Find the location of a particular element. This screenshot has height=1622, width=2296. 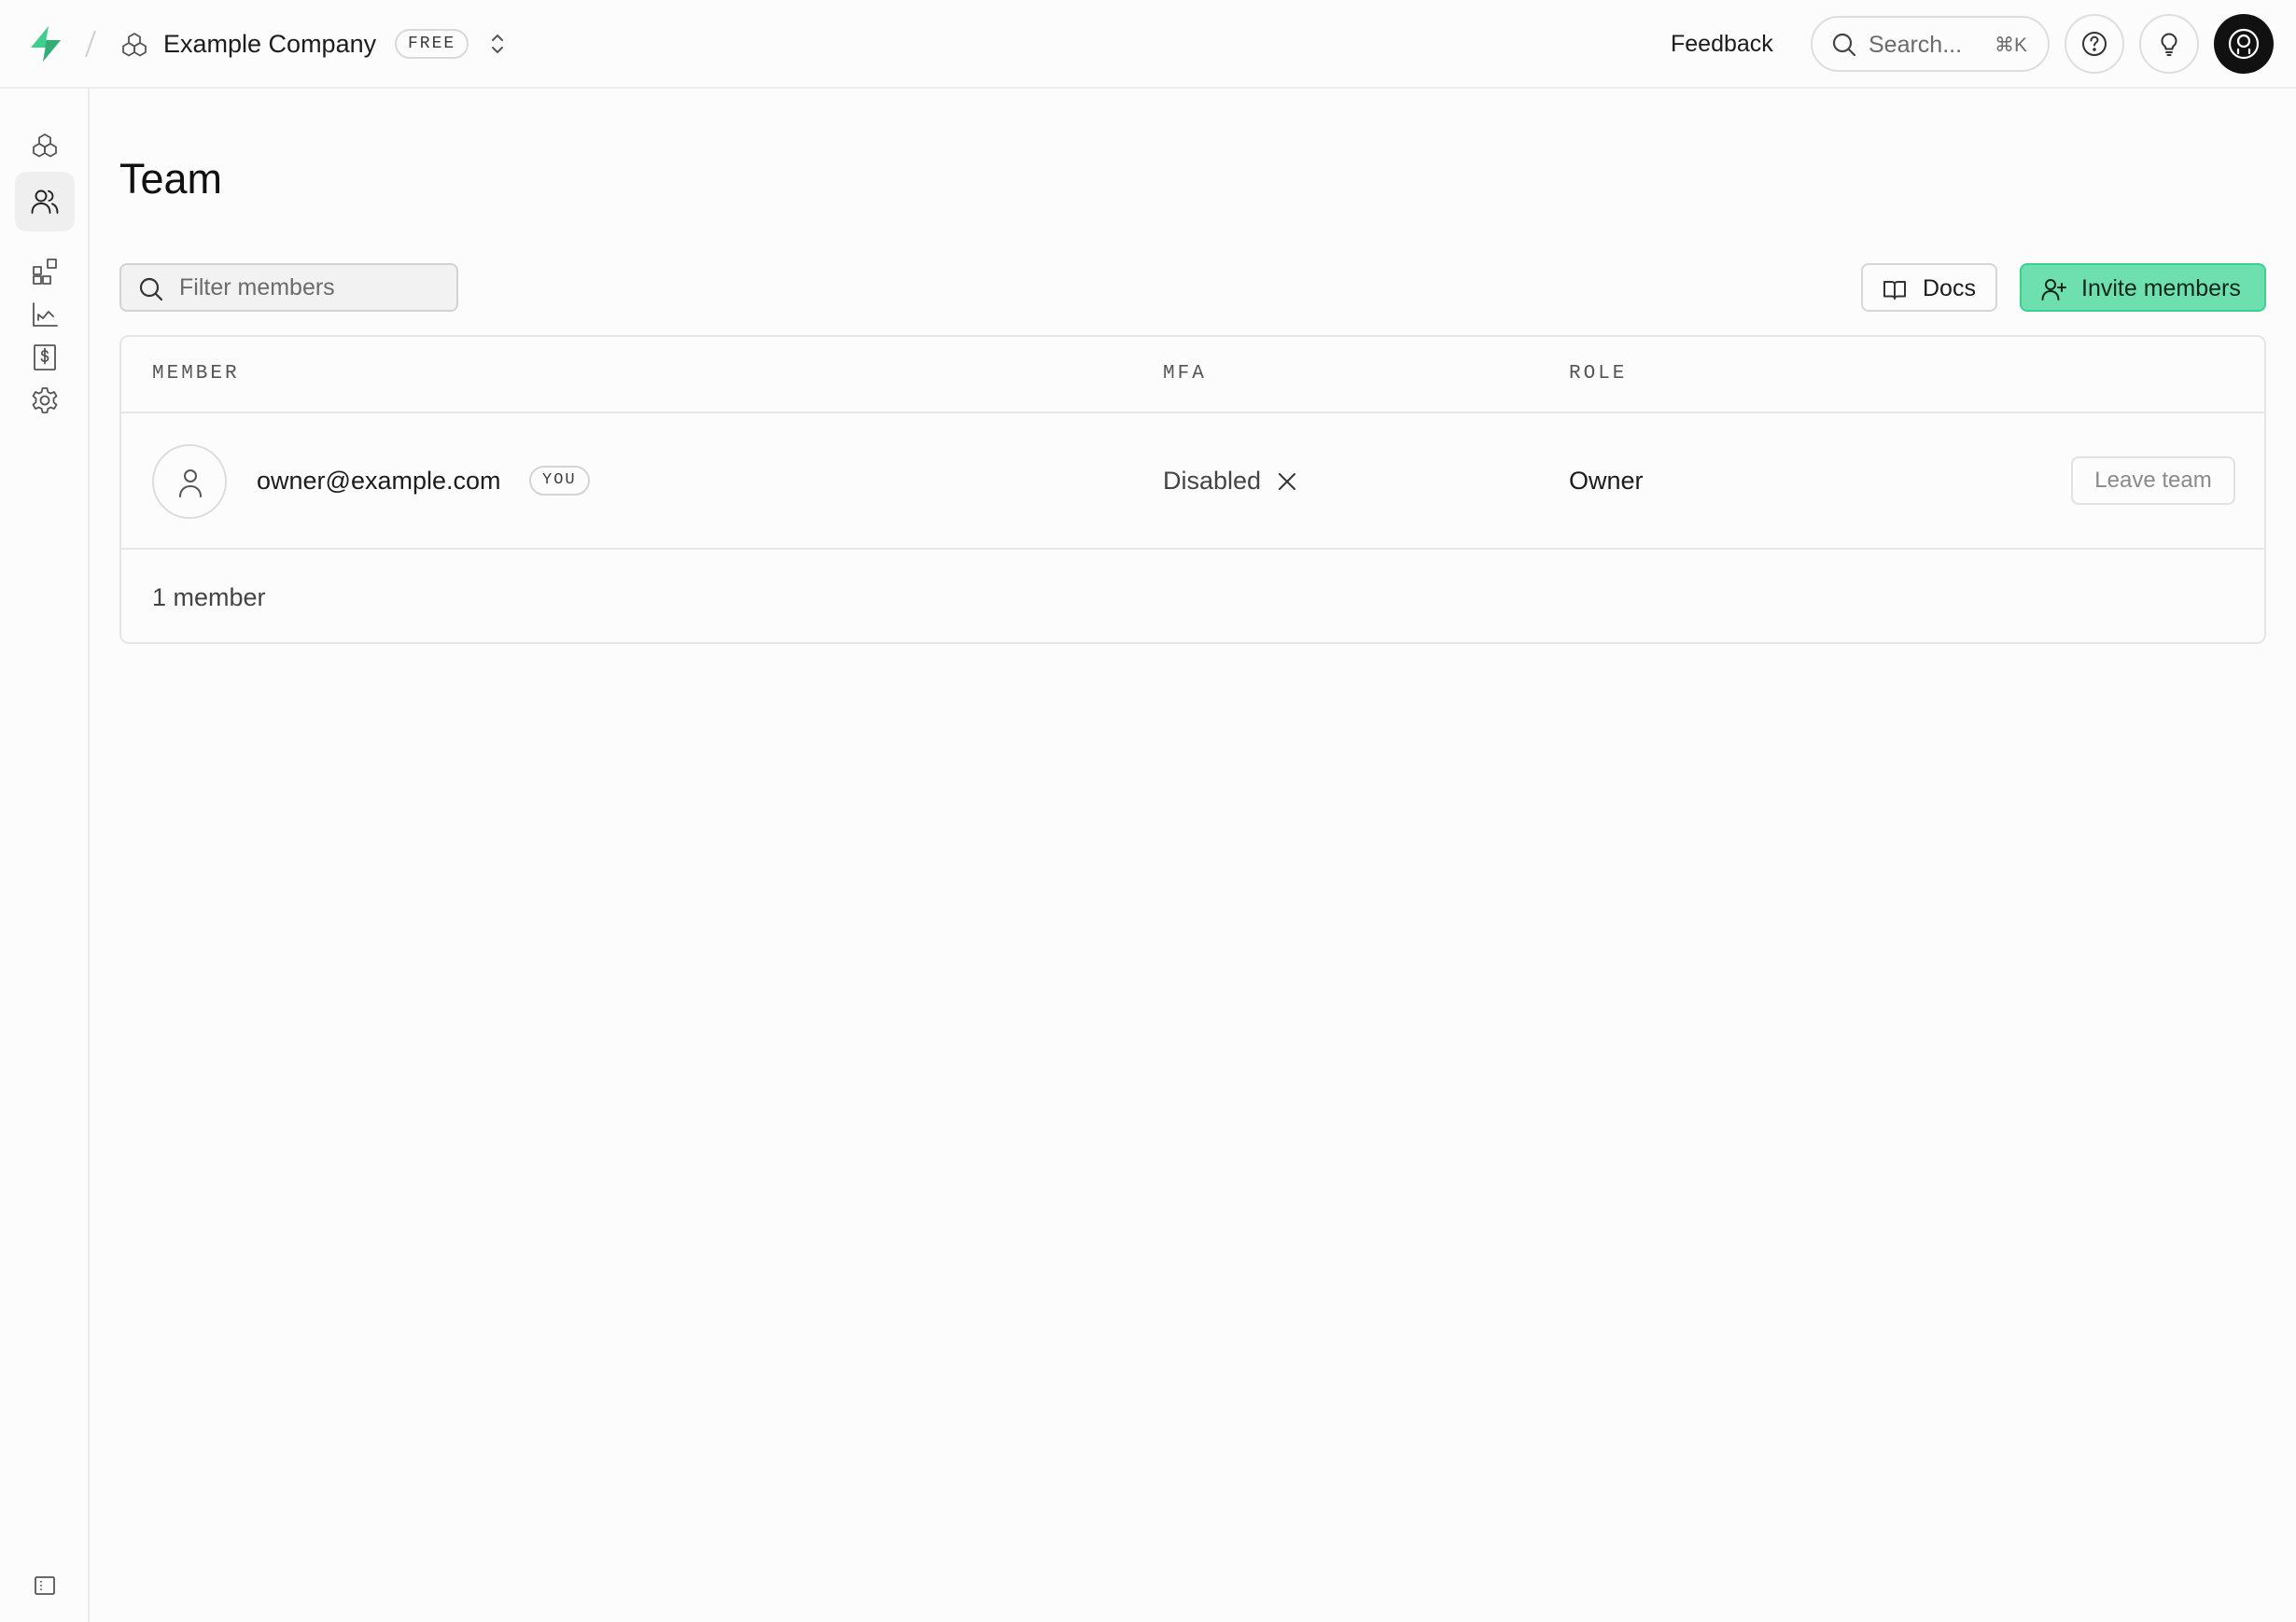

integrations-icon is located at coordinates (45, 272).